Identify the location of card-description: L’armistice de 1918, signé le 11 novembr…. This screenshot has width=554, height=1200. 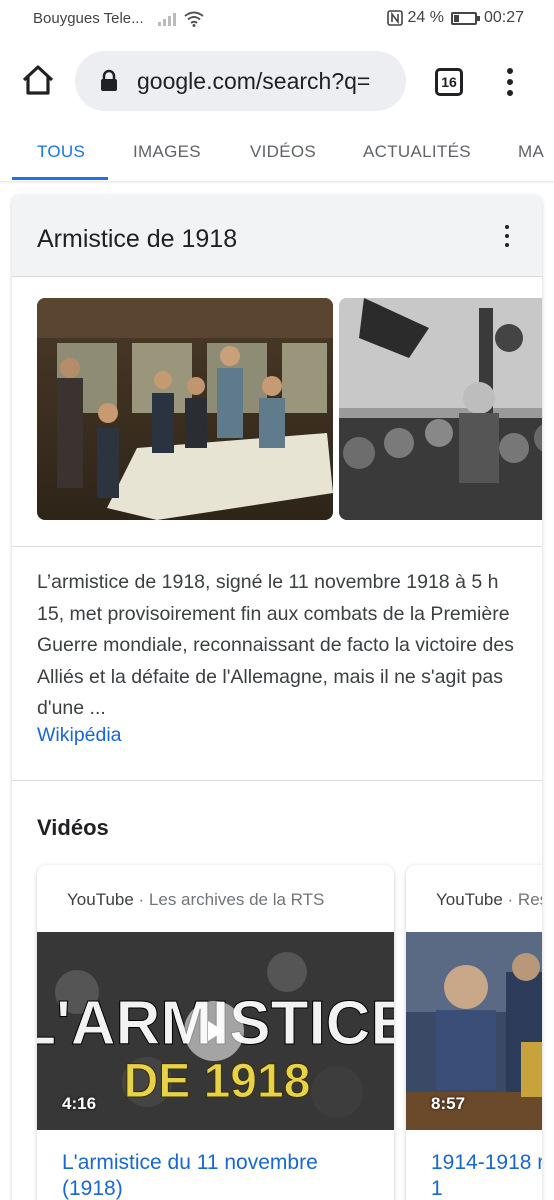
(275, 645).